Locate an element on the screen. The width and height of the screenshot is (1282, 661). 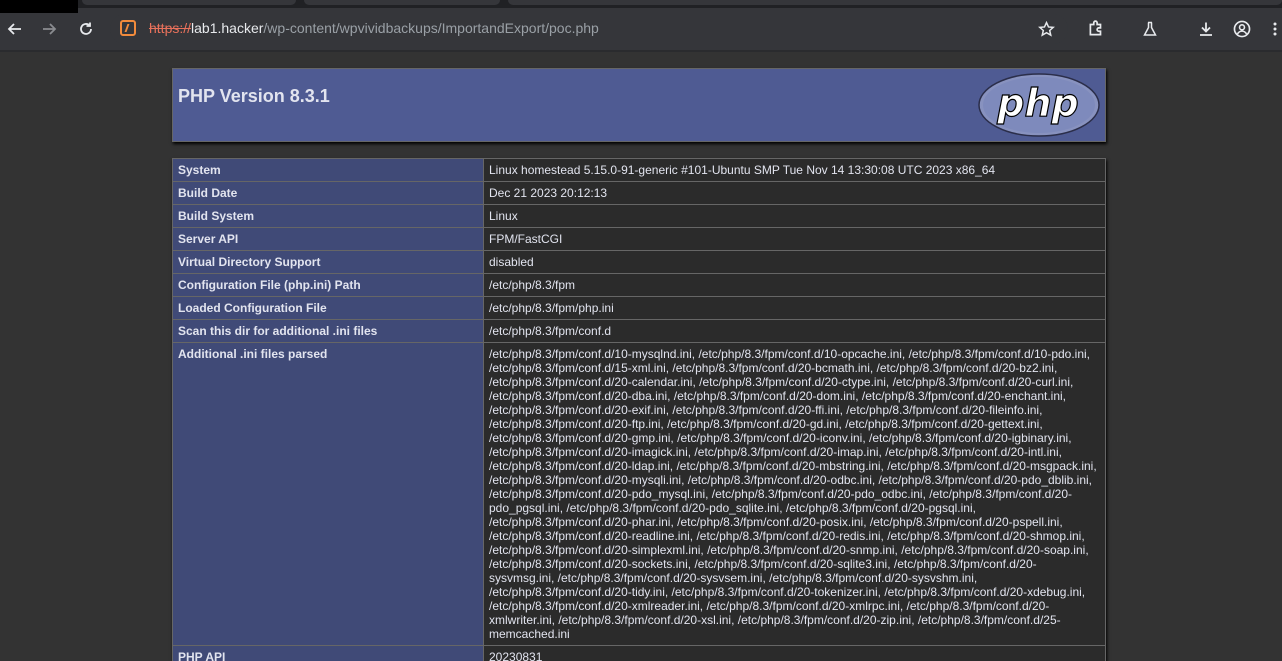
back-icon is located at coordinates (15, 29).